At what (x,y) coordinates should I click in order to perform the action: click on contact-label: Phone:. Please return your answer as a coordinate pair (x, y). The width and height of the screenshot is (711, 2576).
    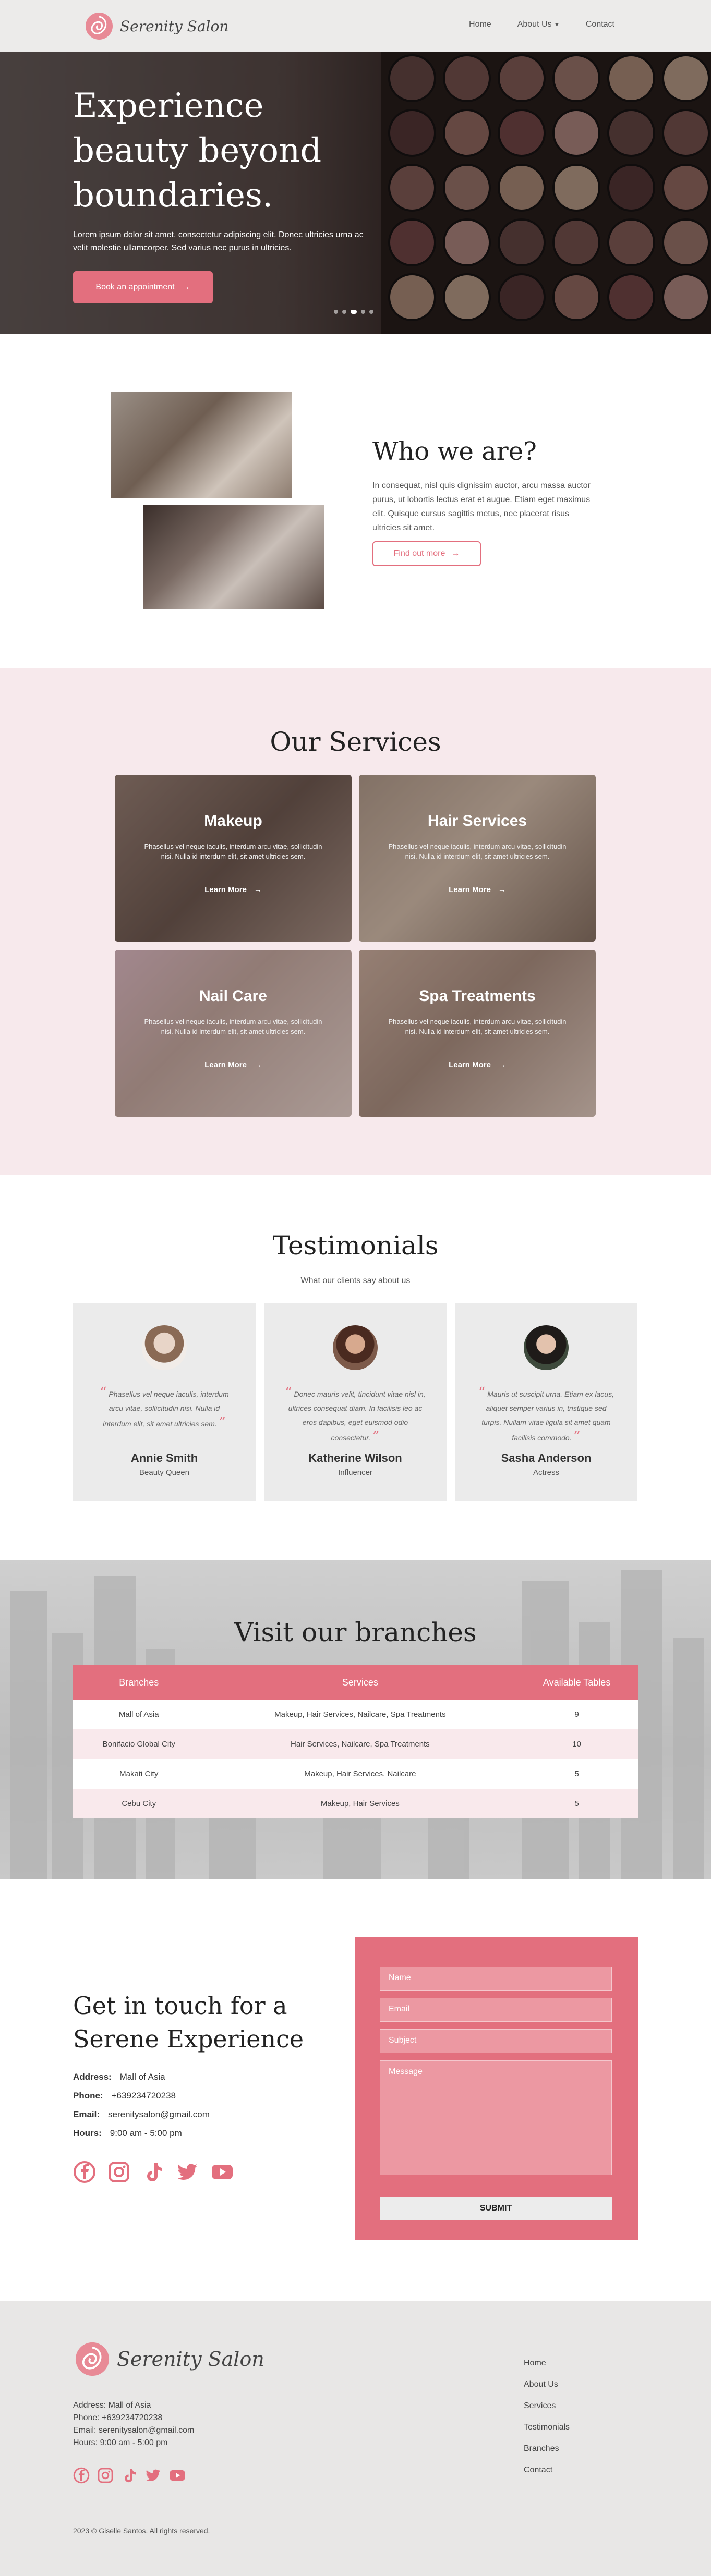
    Looking at the image, I should click on (88, 2096).